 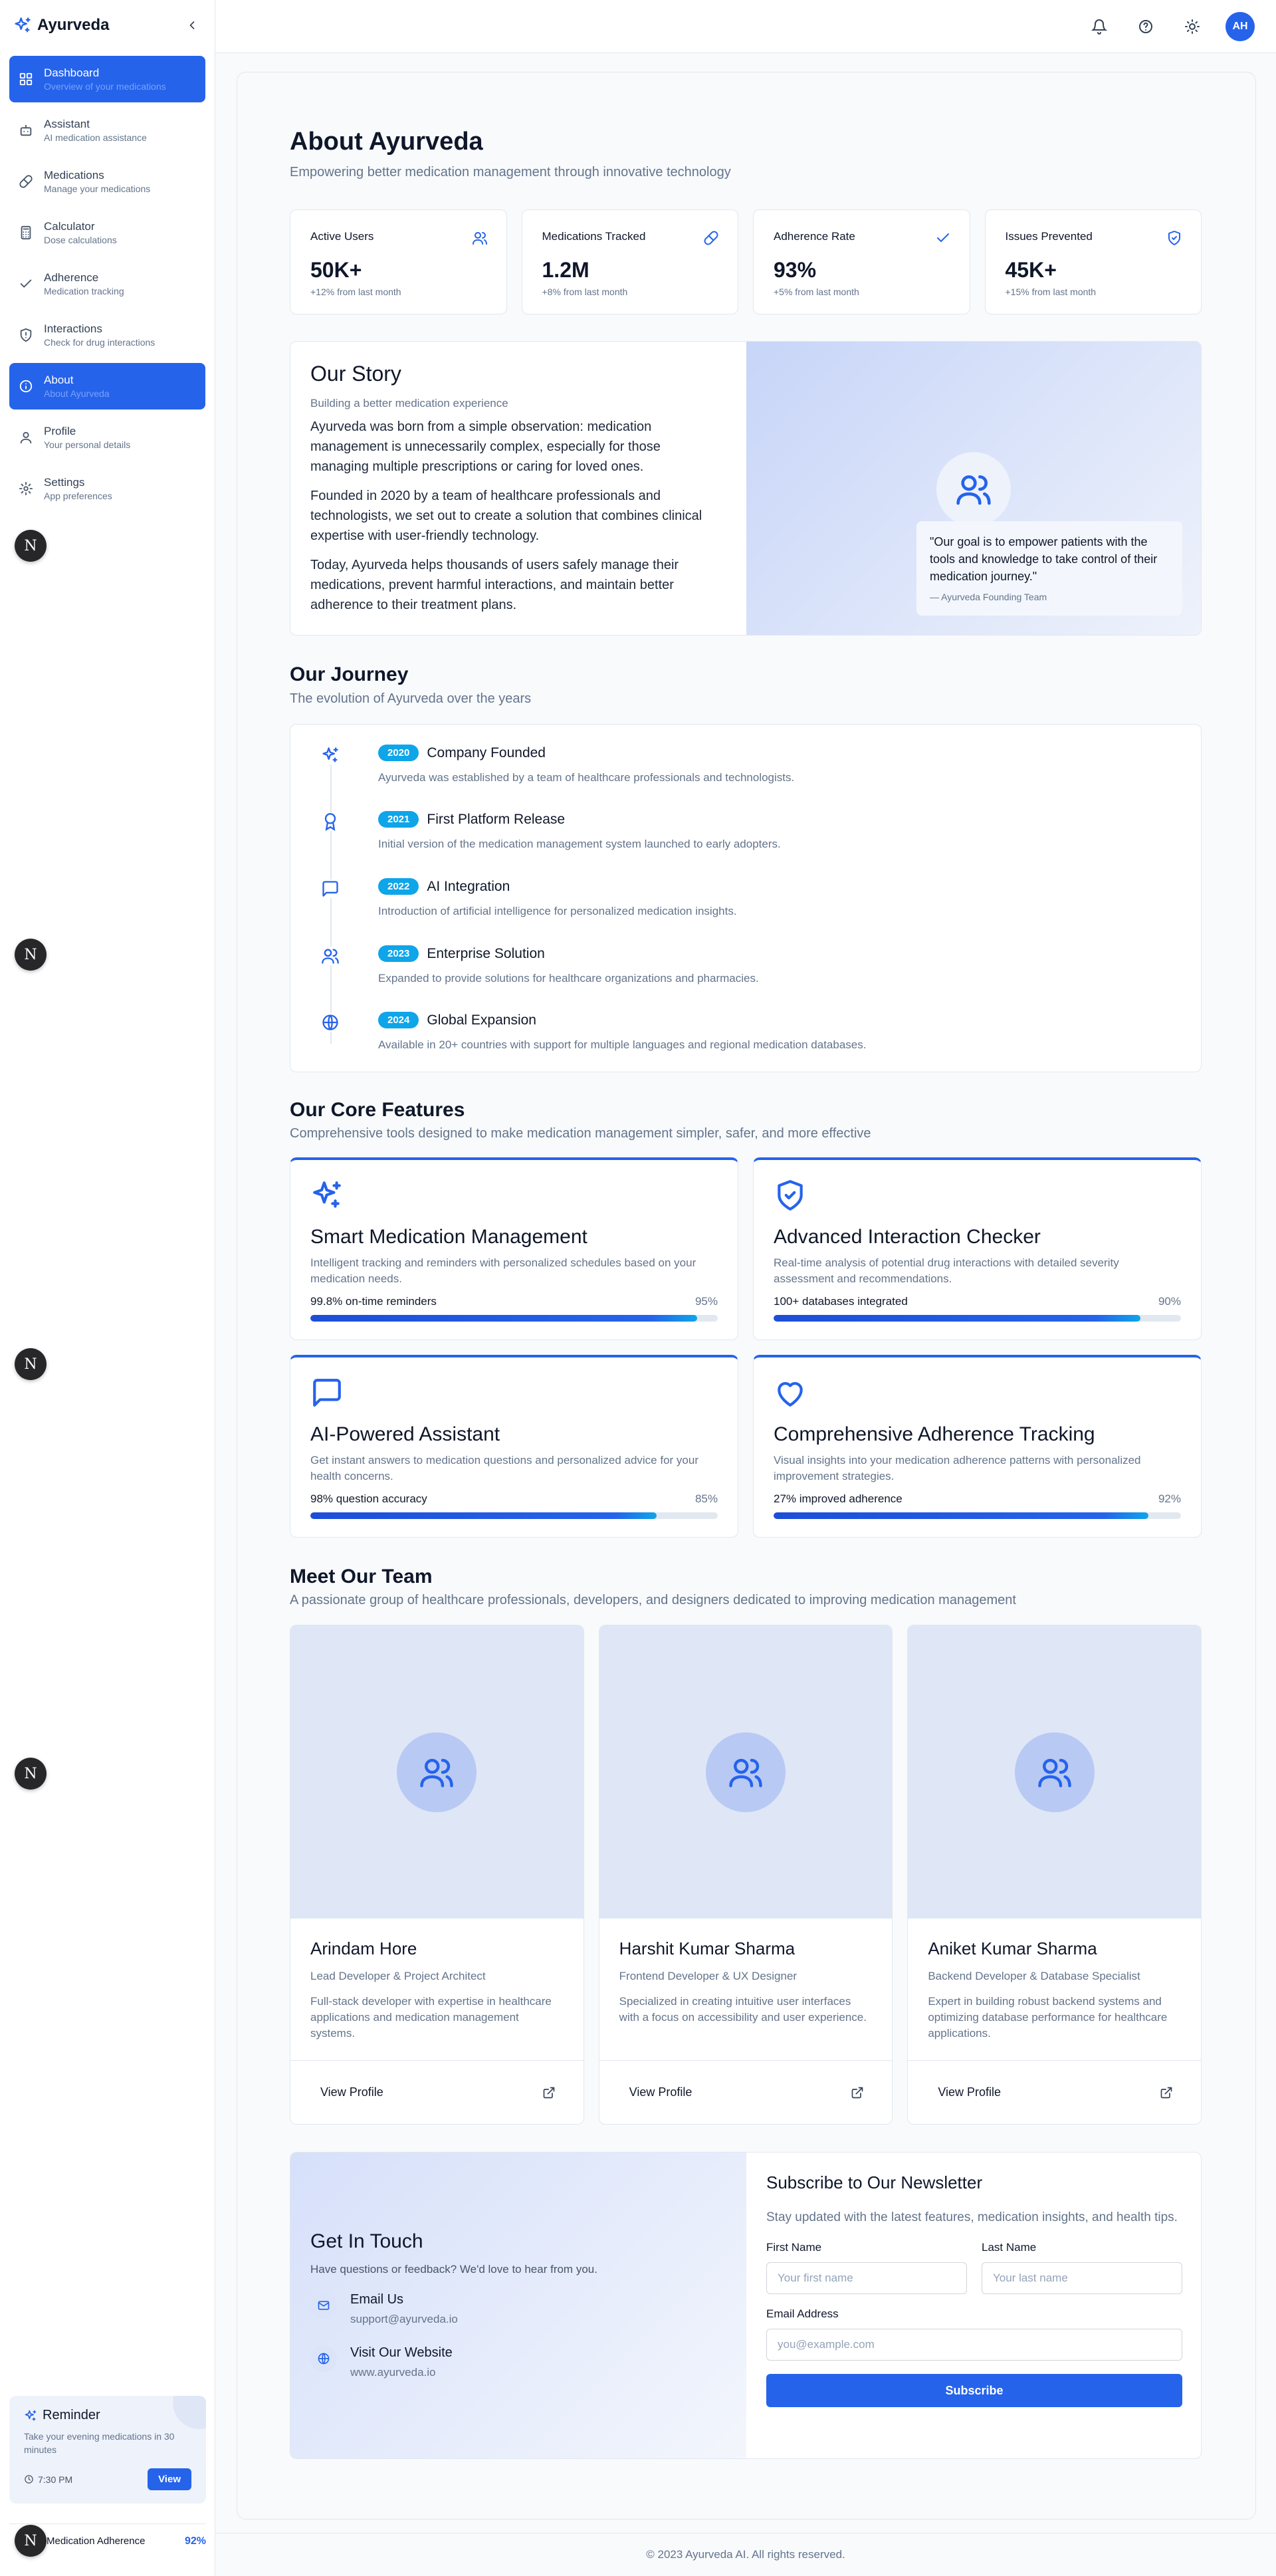 I want to click on help-icon, so click(x=1146, y=27).